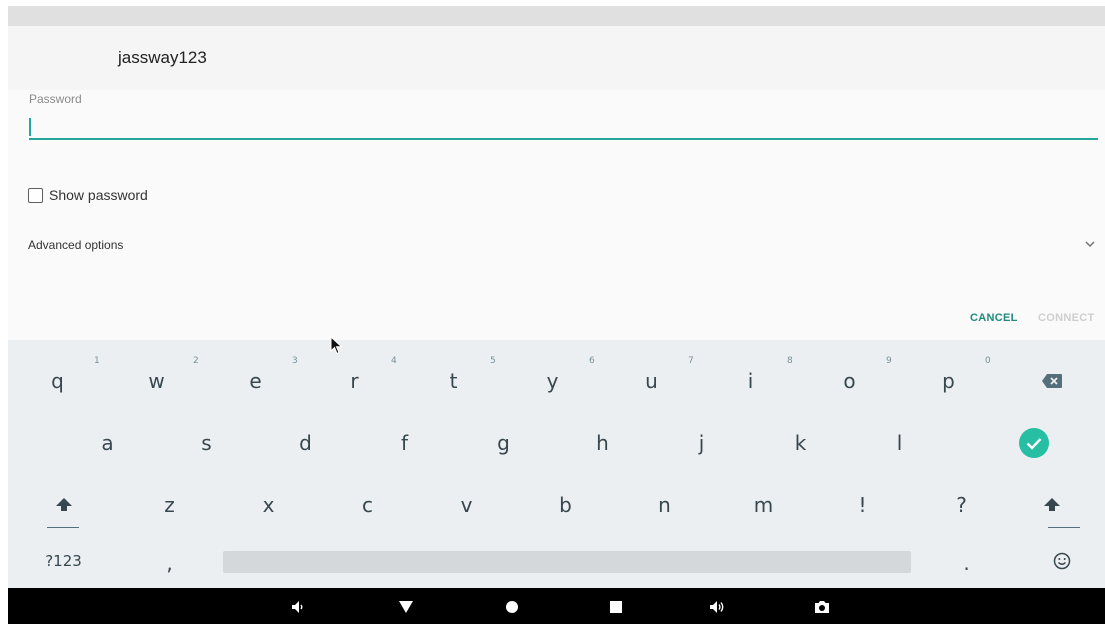 This screenshot has height=624, width=1105. I want to click on key-r: r4, so click(354, 380).